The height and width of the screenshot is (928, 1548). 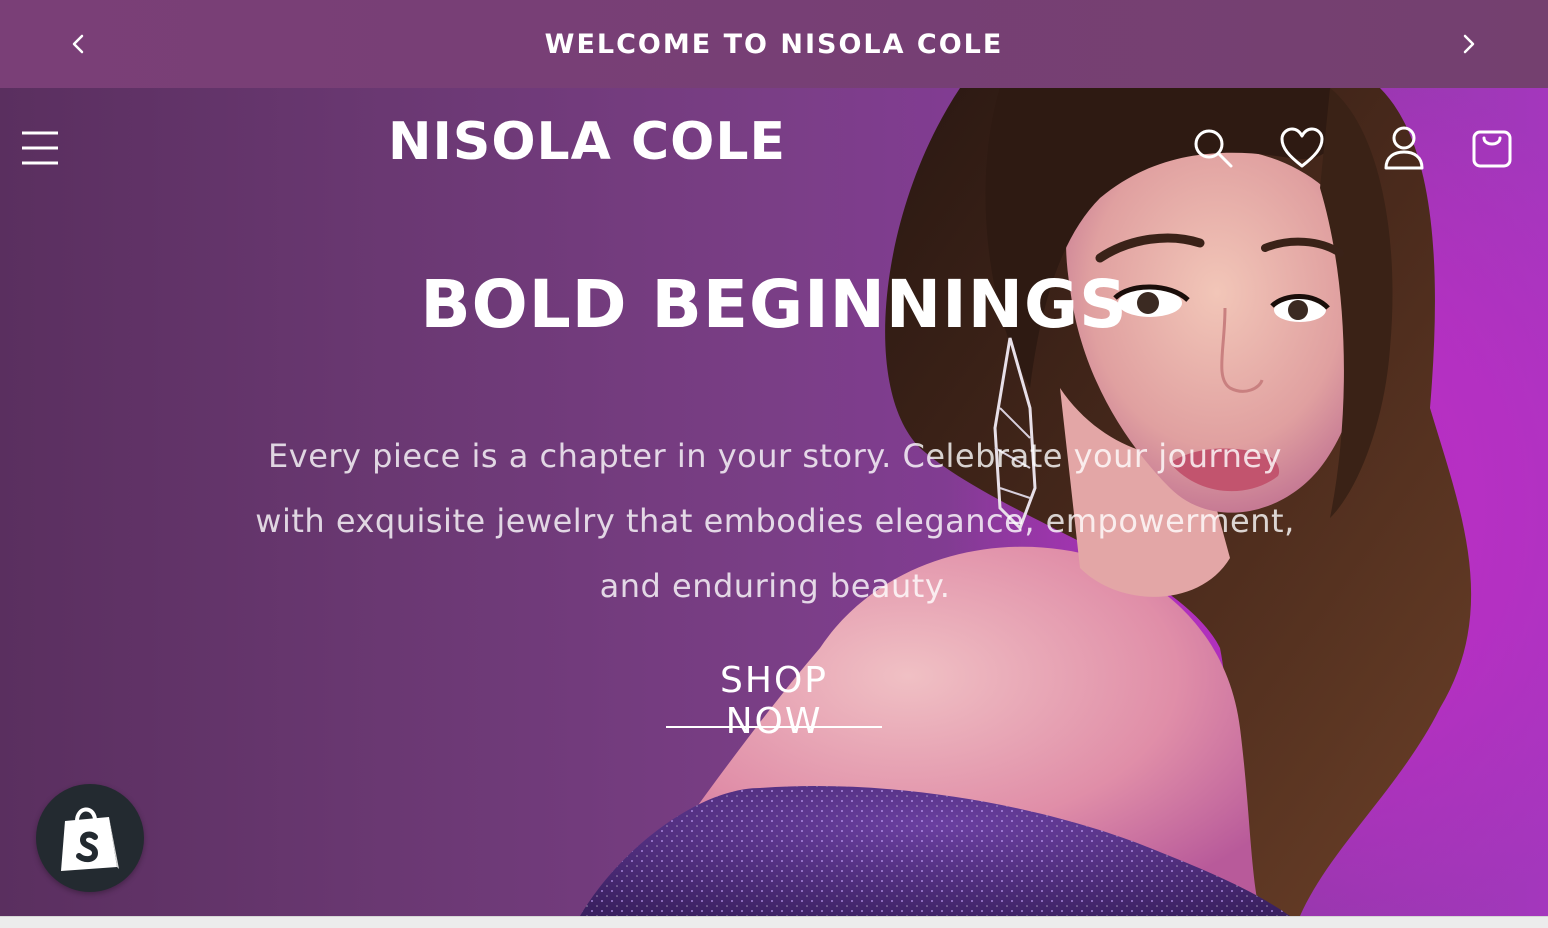 I want to click on announcement-prev-button, so click(x=78, y=44).